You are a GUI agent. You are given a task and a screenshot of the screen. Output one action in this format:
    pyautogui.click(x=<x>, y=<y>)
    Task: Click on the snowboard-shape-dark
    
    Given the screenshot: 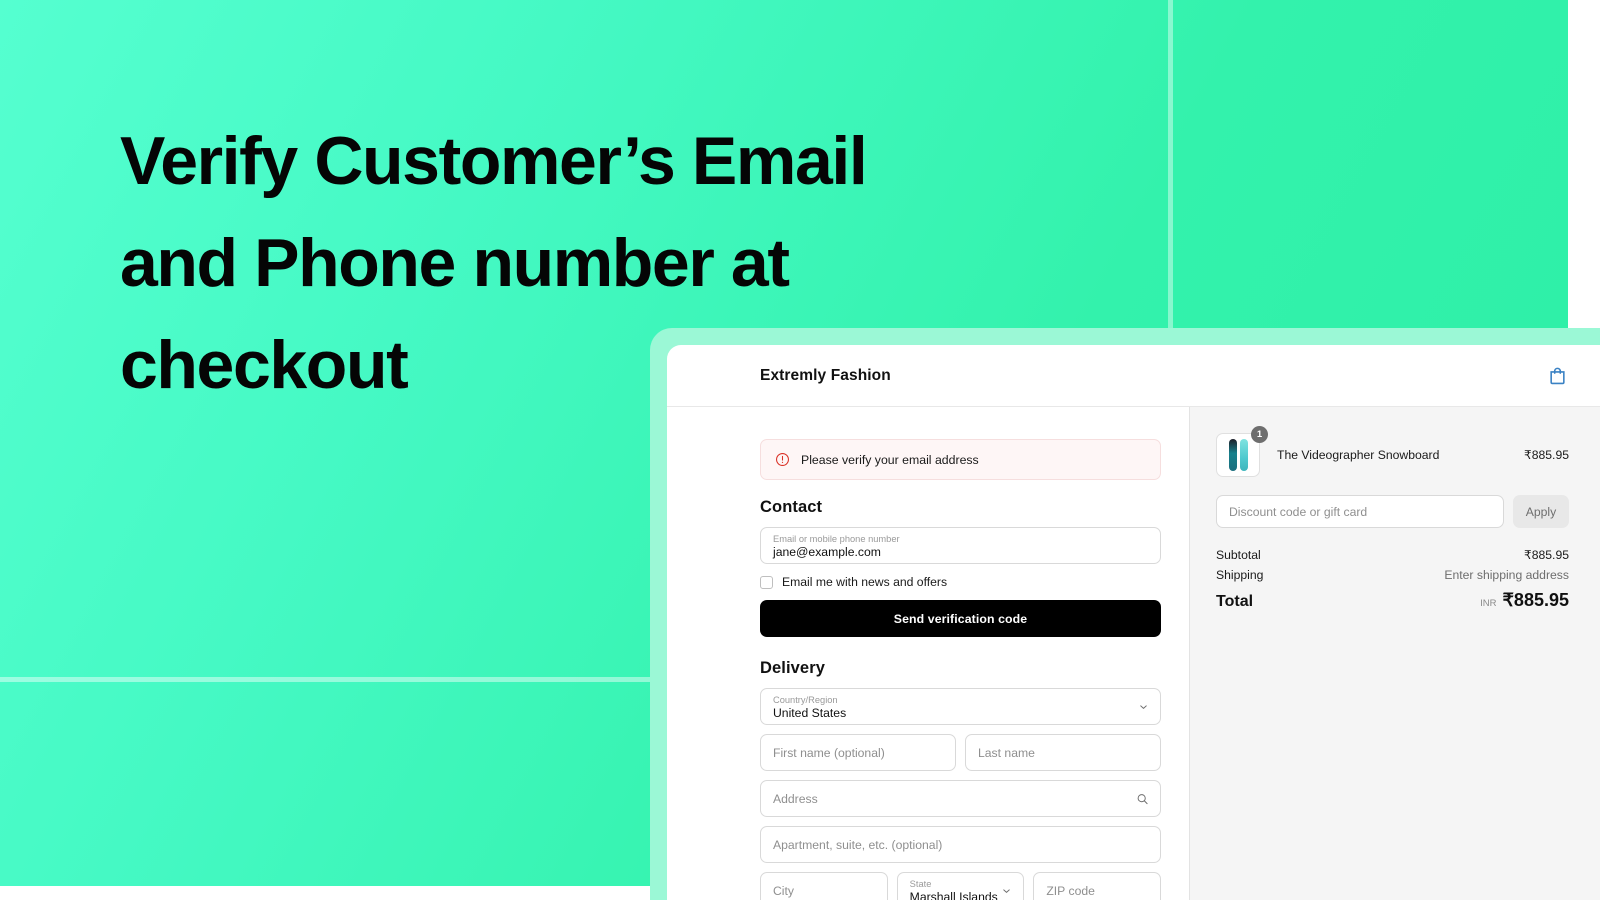 What is the action you would take?
    pyautogui.click(x=1232, y=455)
    